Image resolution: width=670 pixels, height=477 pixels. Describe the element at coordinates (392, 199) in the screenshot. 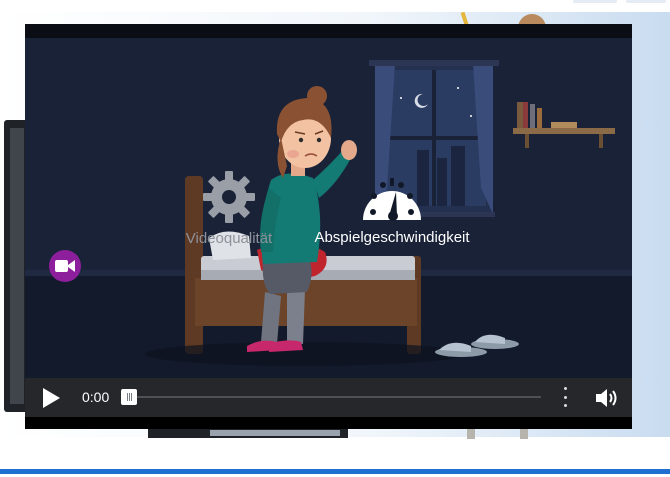

I see `speedometer-icon` at that location.